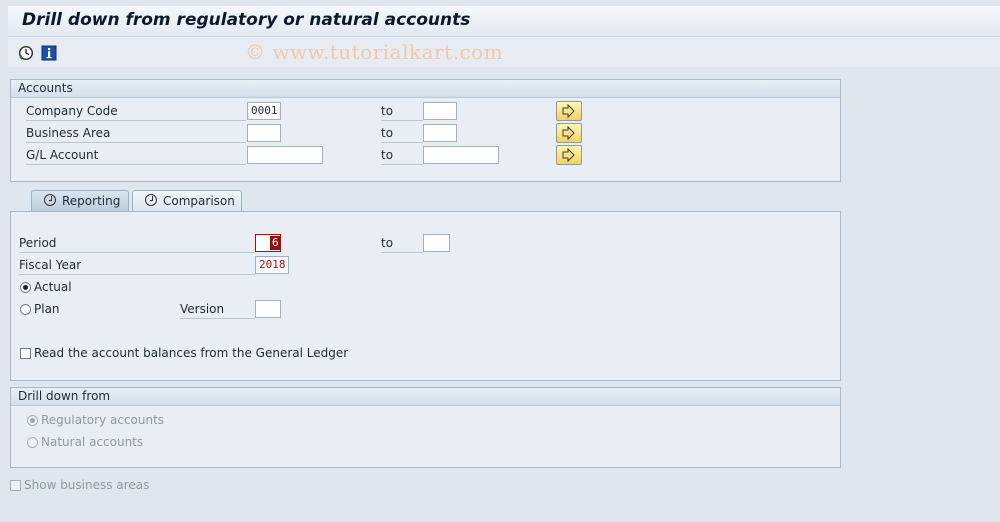 This screenshot has width=1000, height=522. Describe the element at coordinates (92, 442) in the screenshot. I see `natural-accounts-label: Natural accounts` at that location.